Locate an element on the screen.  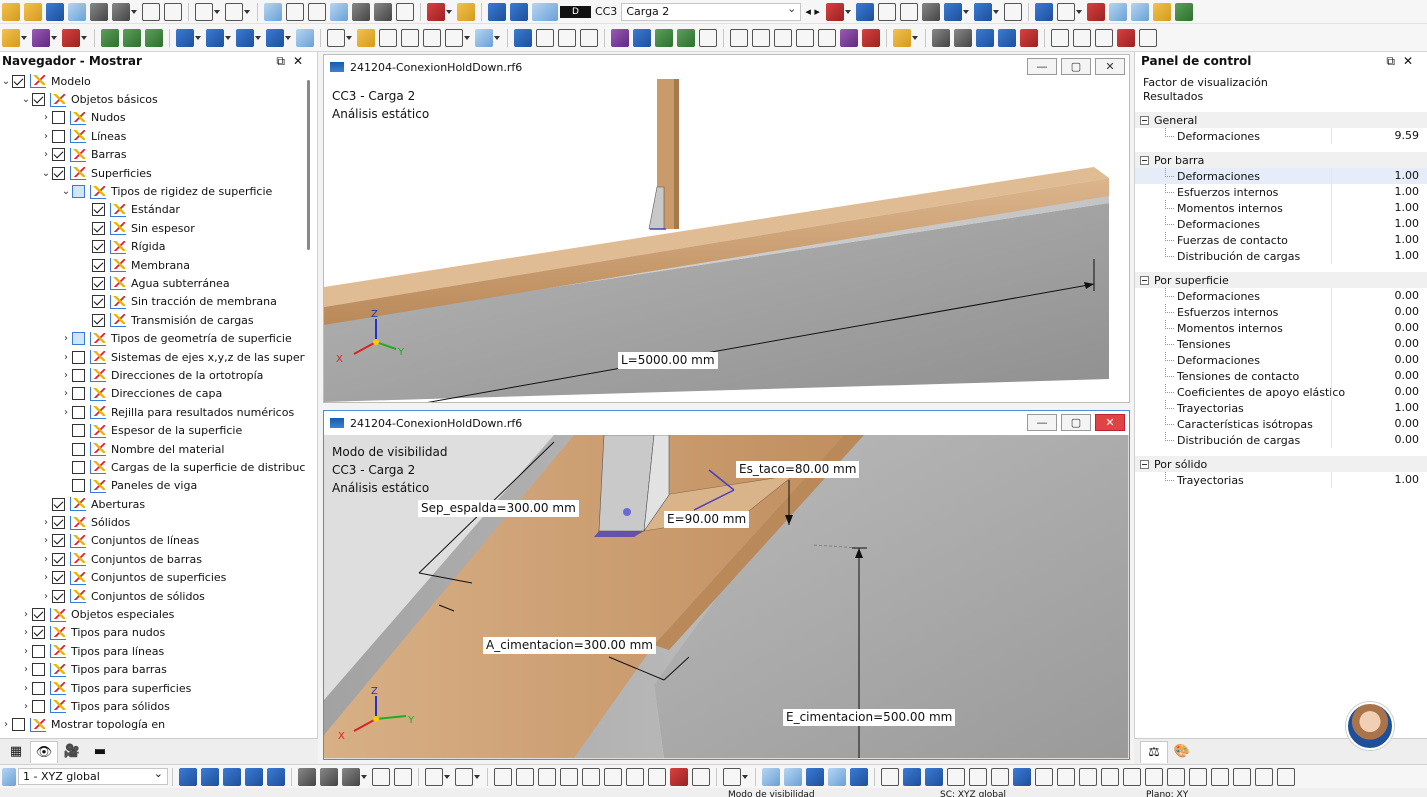
control-row: Deformaciones 0.00 is located at coordinates (1281, 360).